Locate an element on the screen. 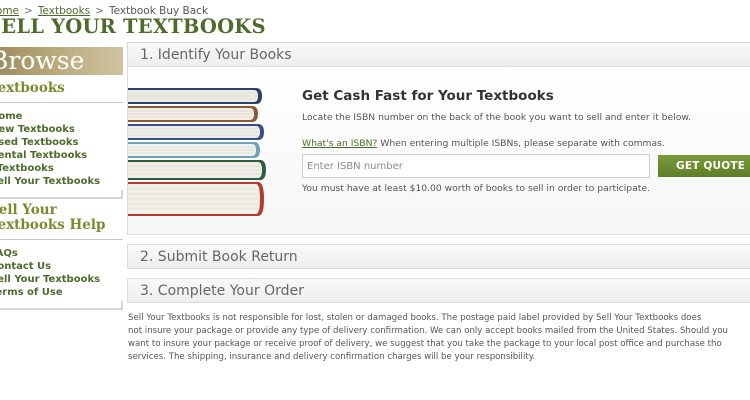  get-cash-headline: Get Cash Fast for Your Textbooks is located at coordinates (428, 96).